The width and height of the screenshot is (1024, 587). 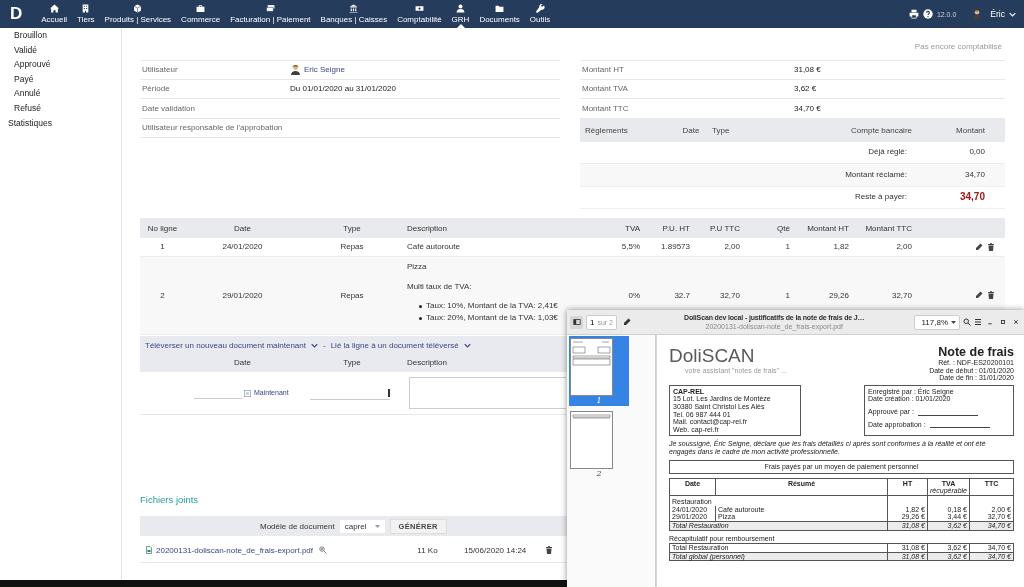 What do you see at coordinates (958, 46) in the screenshot?
I see `accounting-status: Pas encore comptabilisé` at bounding box center [958, 46].